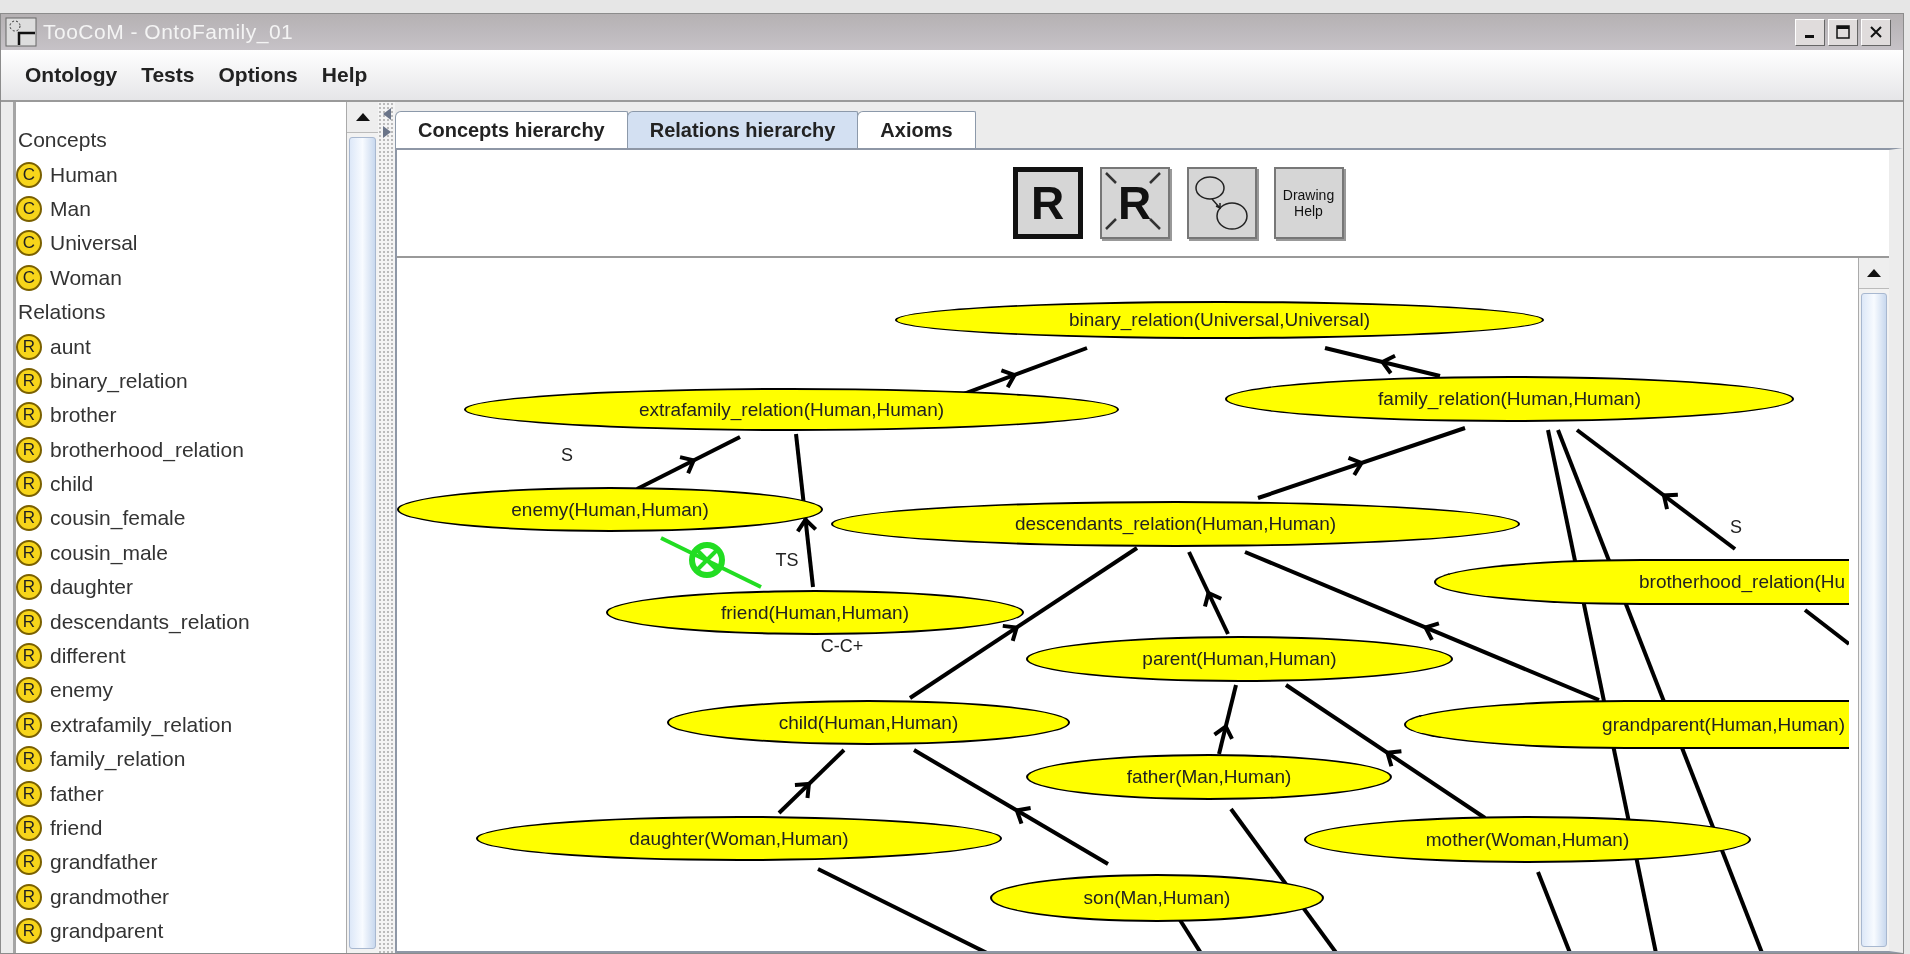  I want to click on menu-item: Tests, so click(173, 75).